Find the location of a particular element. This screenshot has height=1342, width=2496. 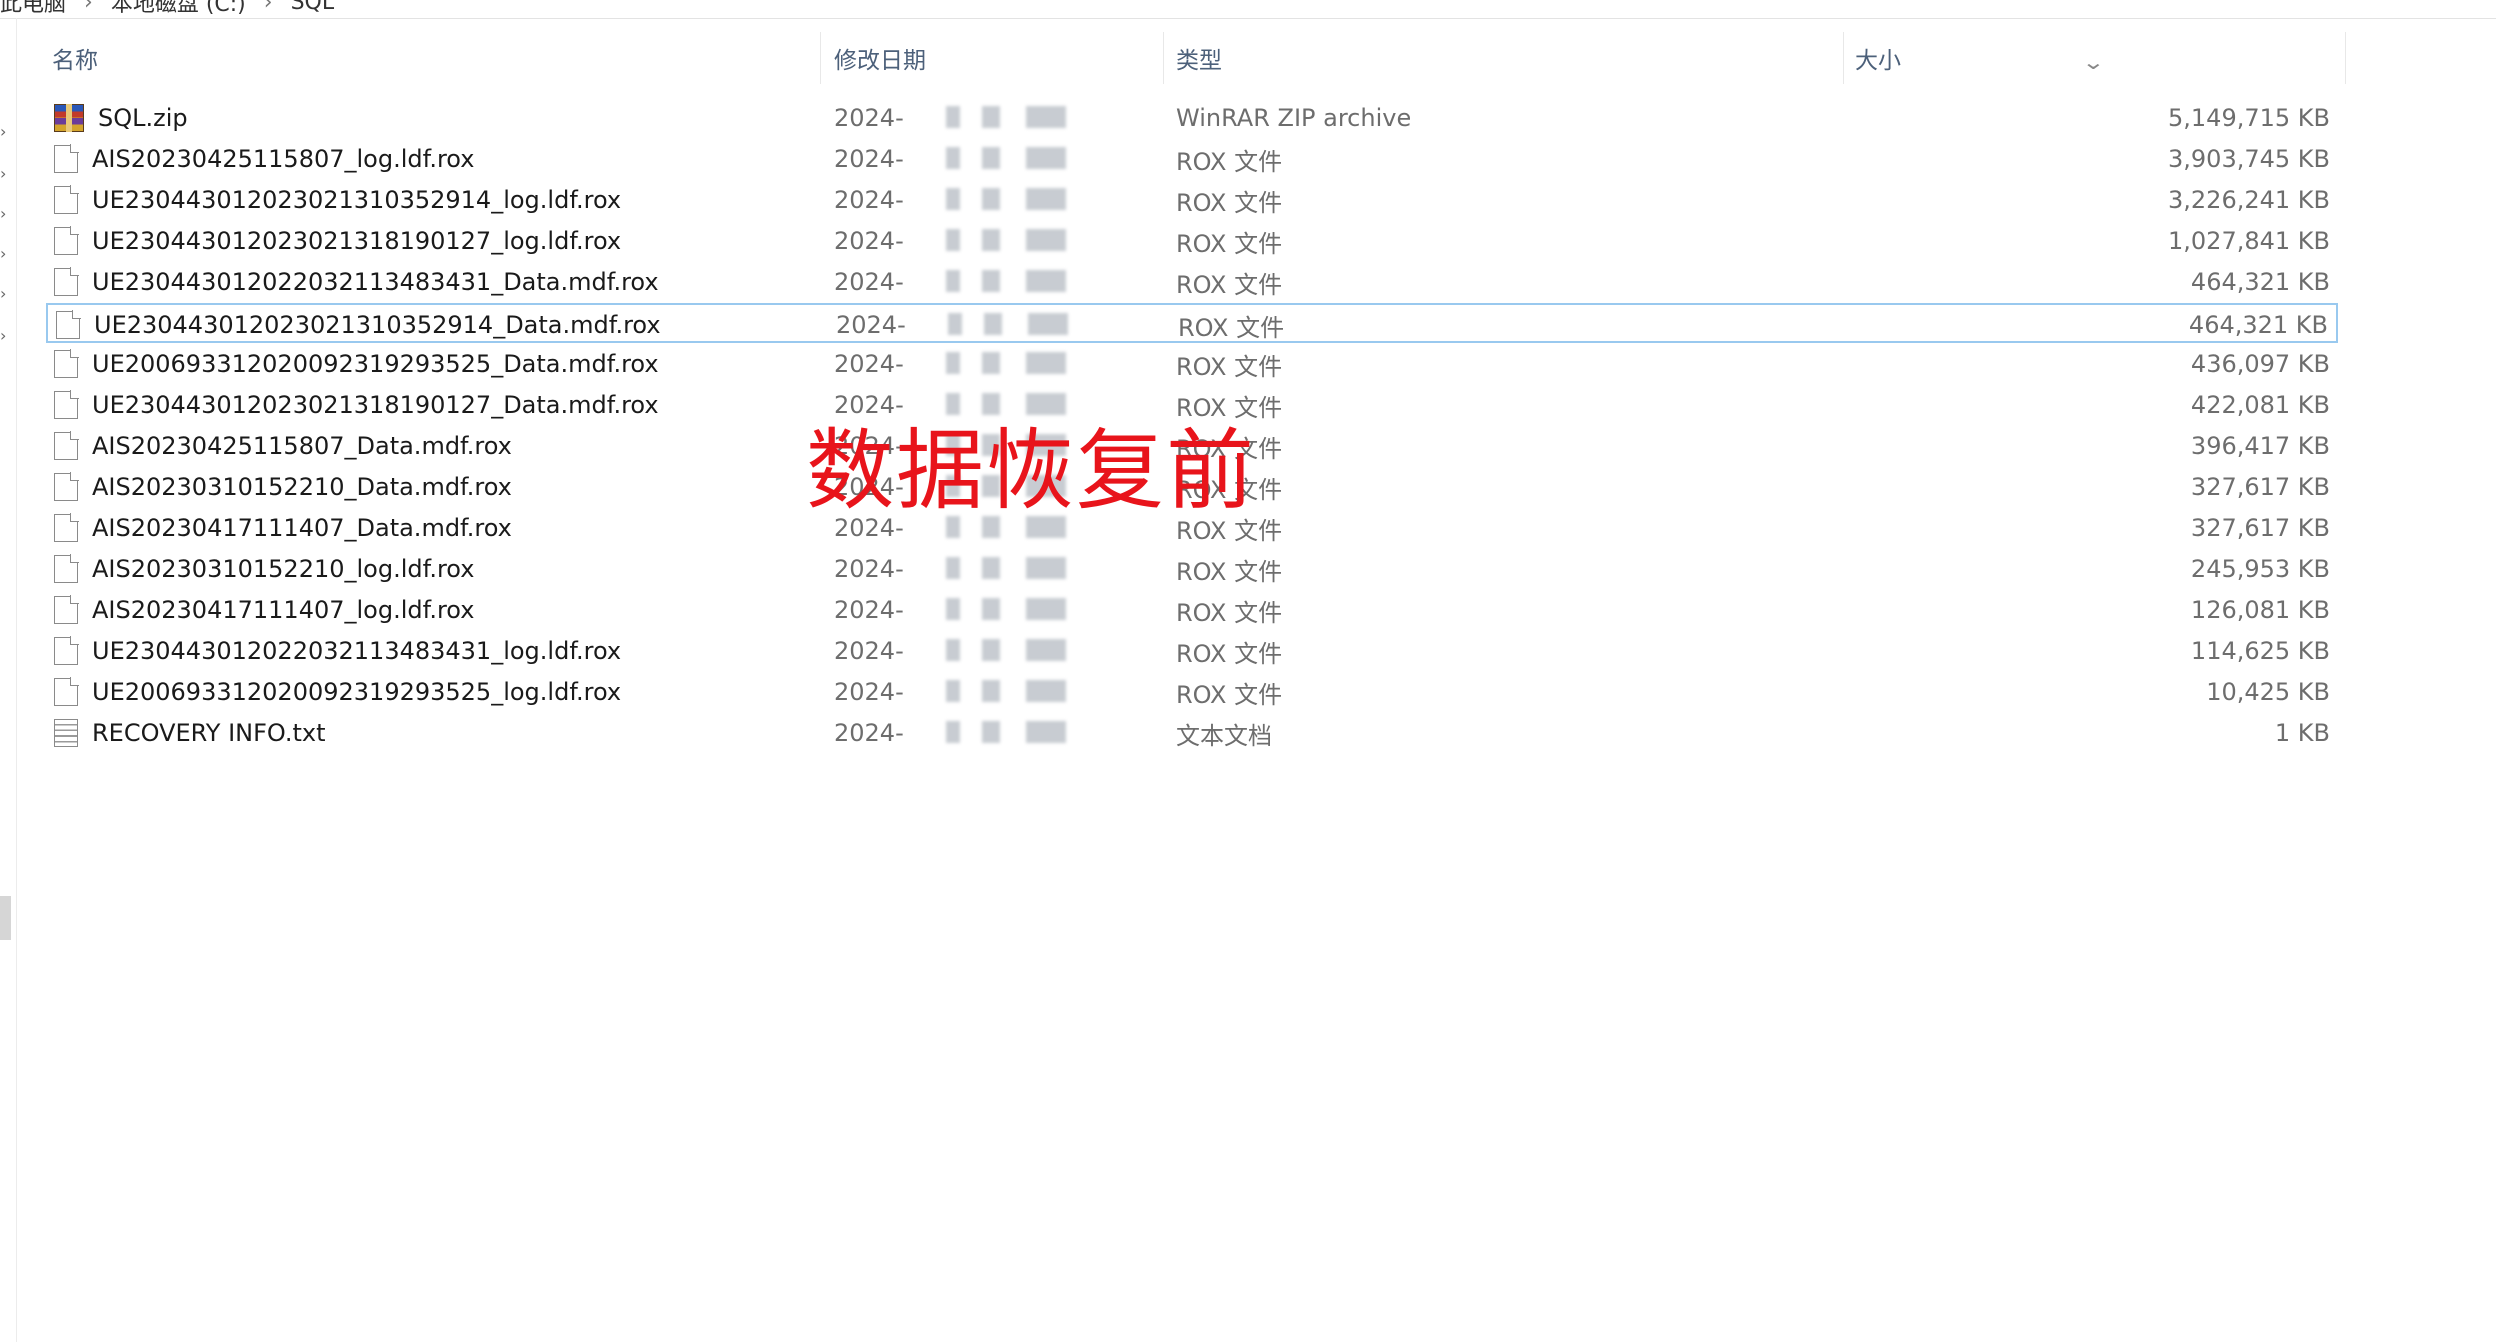

file-name-cell: UE200693312020092319293525_Data.mdf.rox is located at coordinates (356, 364).